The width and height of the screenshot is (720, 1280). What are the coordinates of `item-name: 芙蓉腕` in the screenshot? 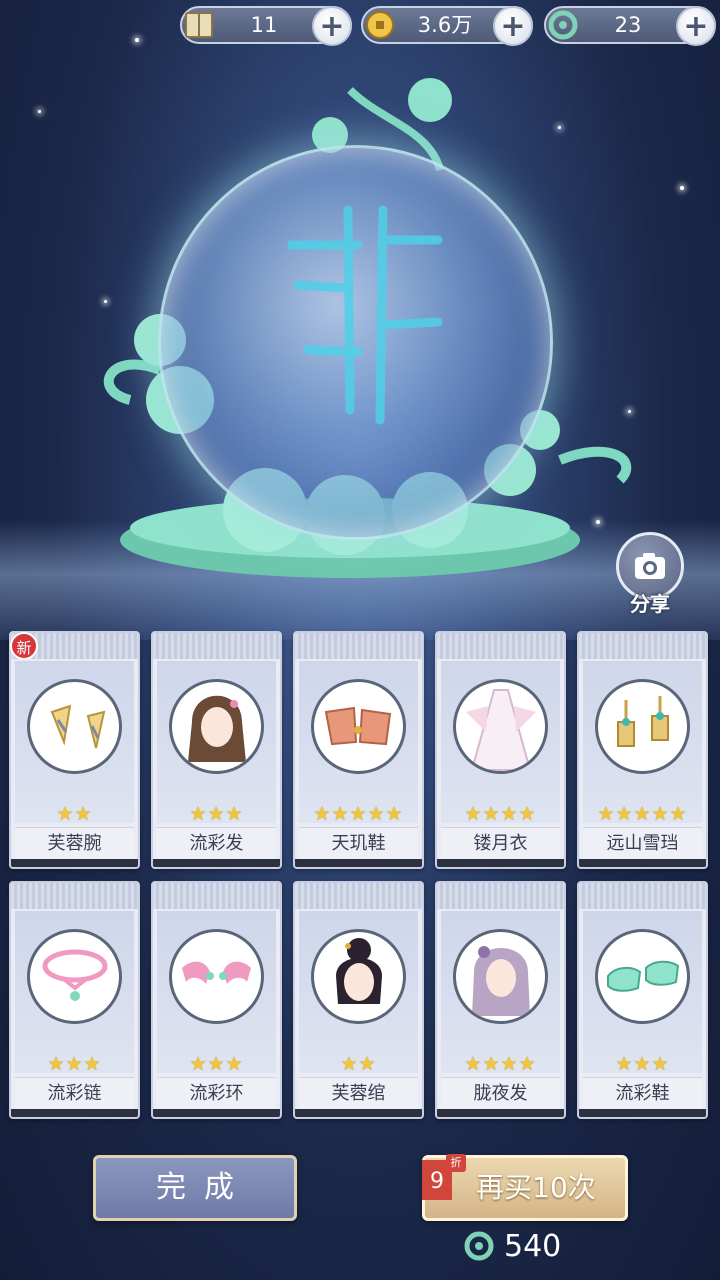 It's located at (74, 843).